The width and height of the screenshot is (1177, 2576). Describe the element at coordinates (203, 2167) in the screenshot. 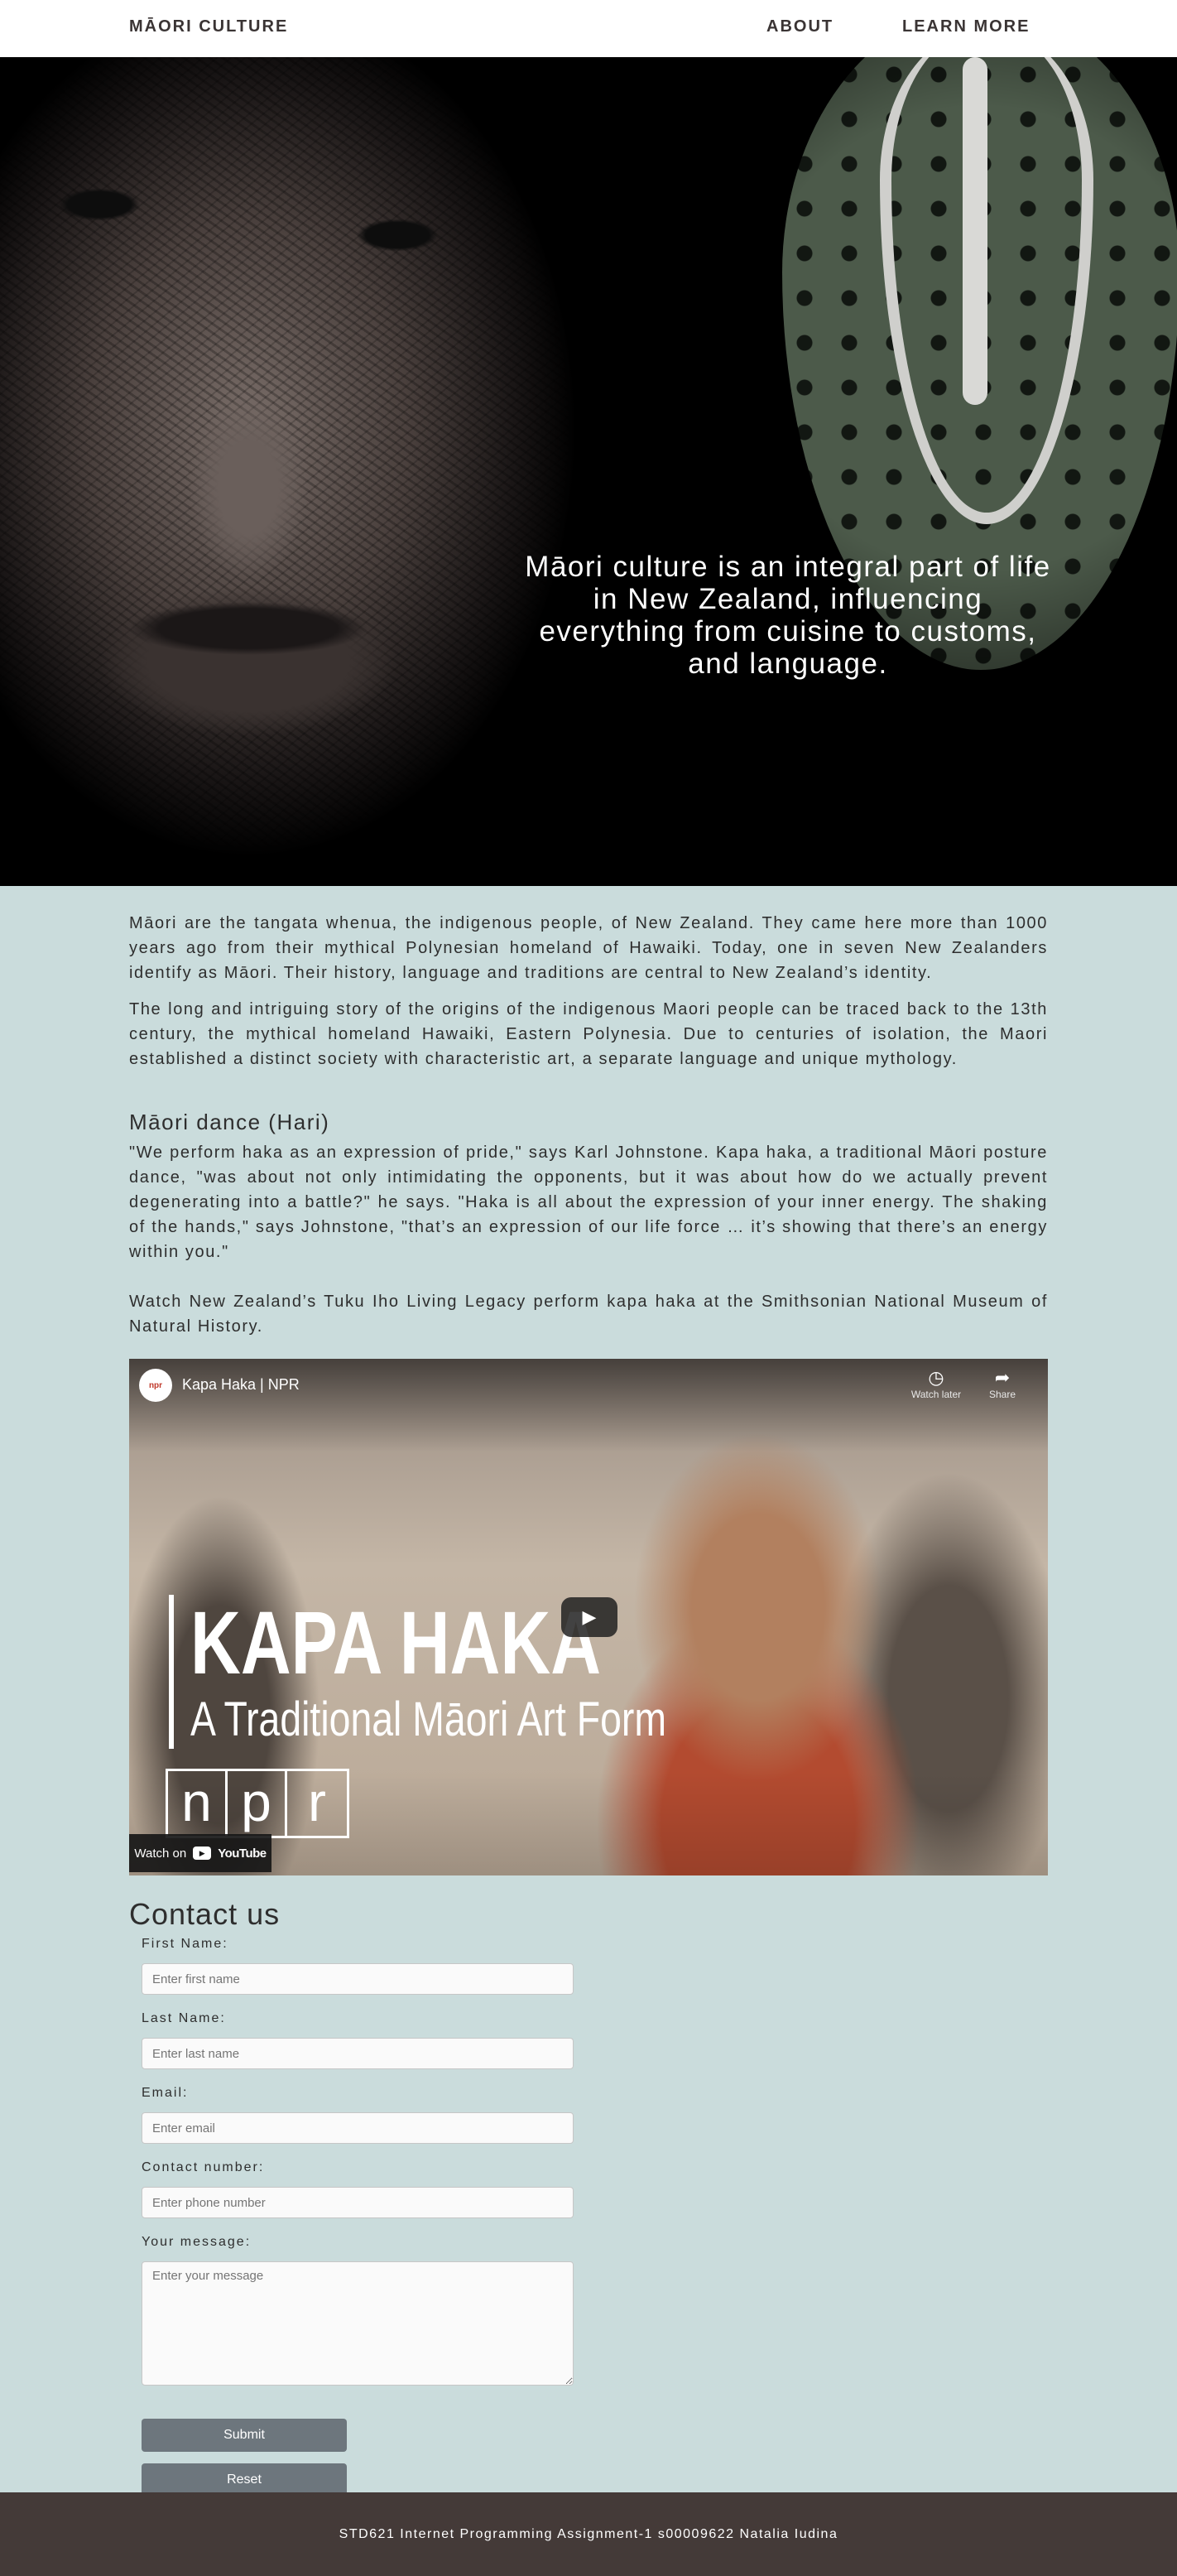

I see `contact-number-label: Contact number:` at that location.